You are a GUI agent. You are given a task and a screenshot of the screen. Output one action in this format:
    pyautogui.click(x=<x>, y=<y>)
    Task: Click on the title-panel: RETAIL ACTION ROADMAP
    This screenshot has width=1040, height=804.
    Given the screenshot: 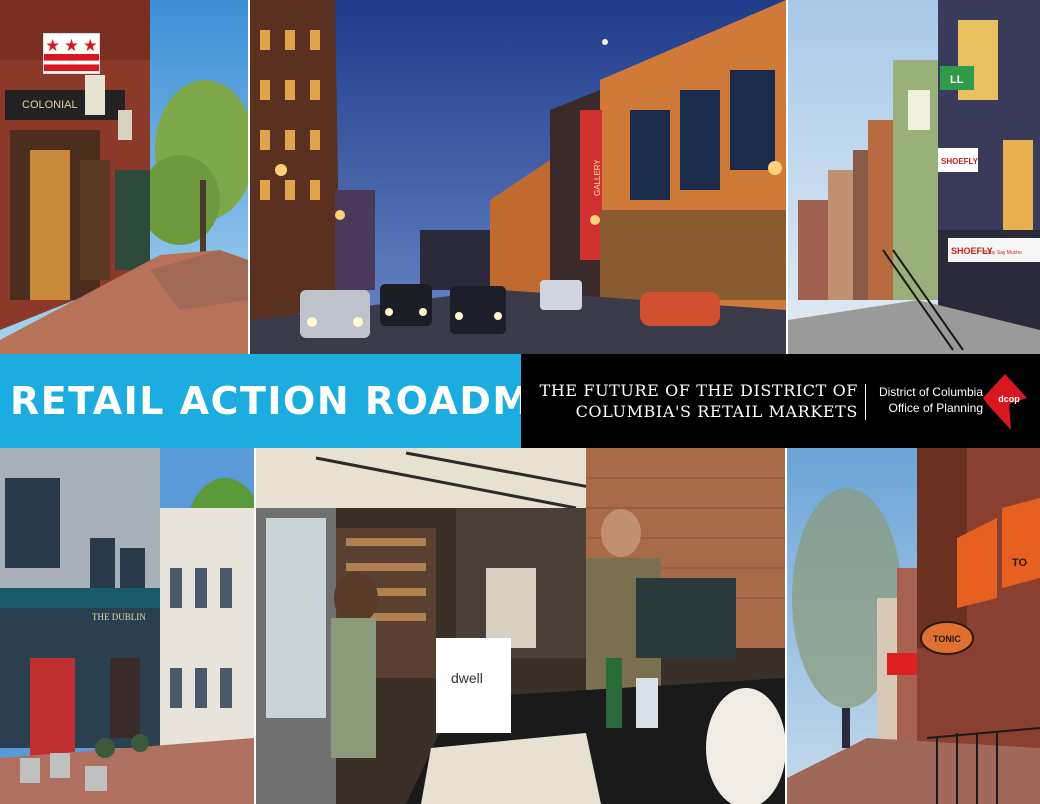 What is the action you would take?
    pyautogui.click(x=295, y=401)
    